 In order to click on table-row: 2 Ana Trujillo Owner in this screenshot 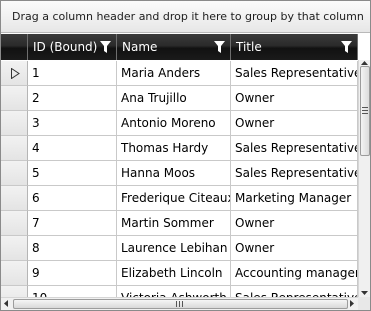, I will do `click(179, 98)`.